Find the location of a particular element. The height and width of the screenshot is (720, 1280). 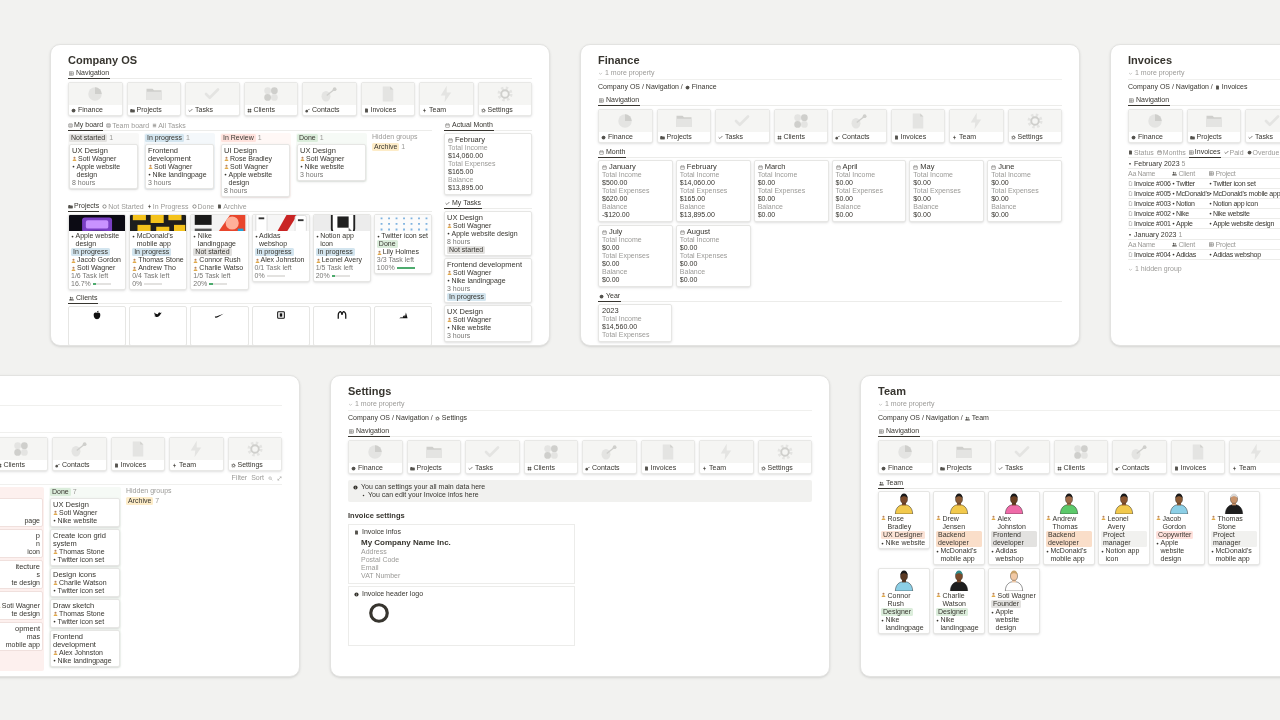

lightning-icon is located at coordinates (1234, 468).